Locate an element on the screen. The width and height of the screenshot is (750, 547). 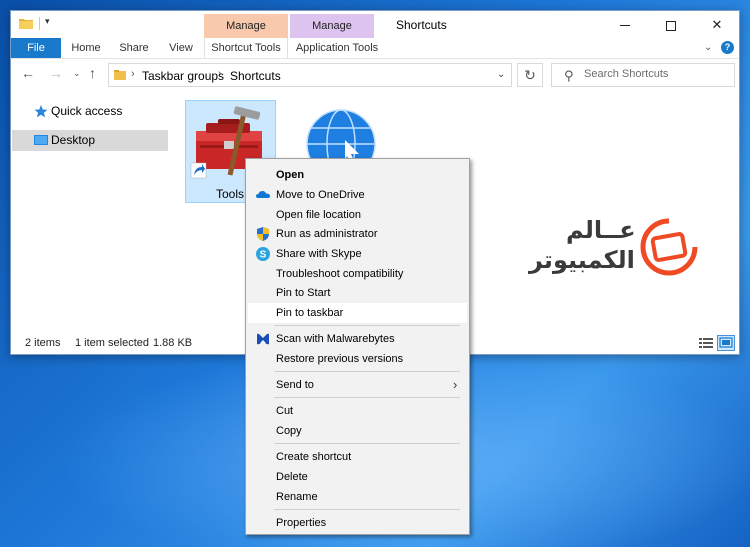
status-item-count: 2 items is located at coordinates (43, 343).